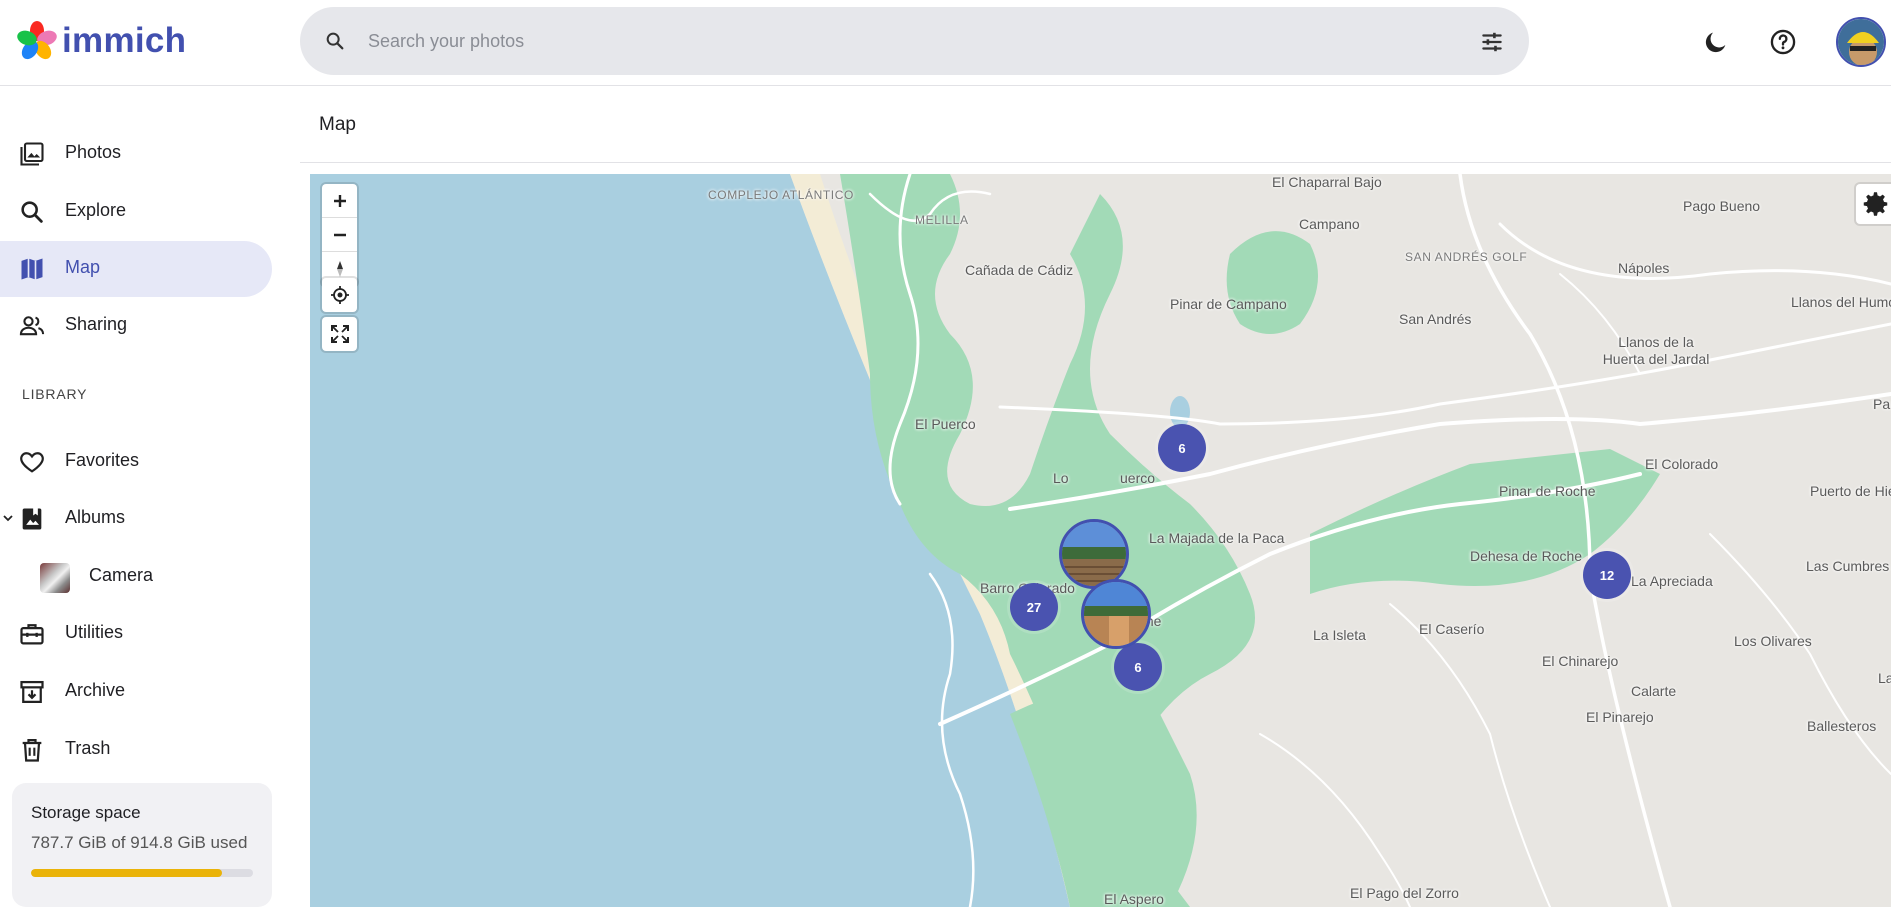 The height and width of the screenshot is (907, 1891). I want to click on map-label: La Apreciada, so click(1672, 581).